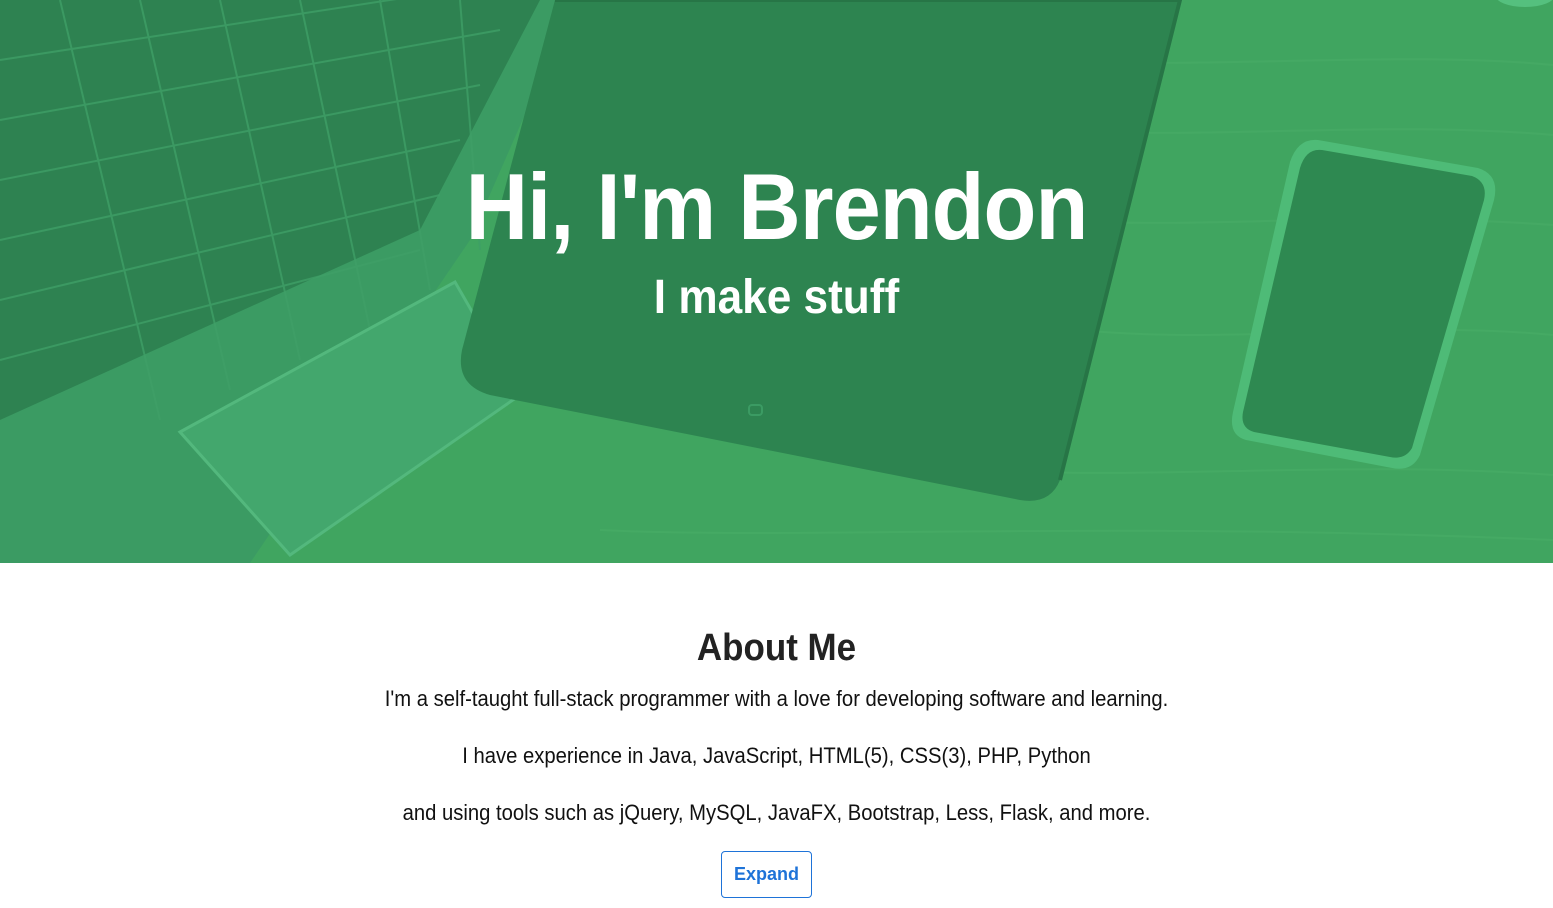 This screenshot has width=1553, height=908. What do you see at coordinates (766, 874) in the screenshot?
I see `expand-button: Expand` at bounding box center [766, 874].